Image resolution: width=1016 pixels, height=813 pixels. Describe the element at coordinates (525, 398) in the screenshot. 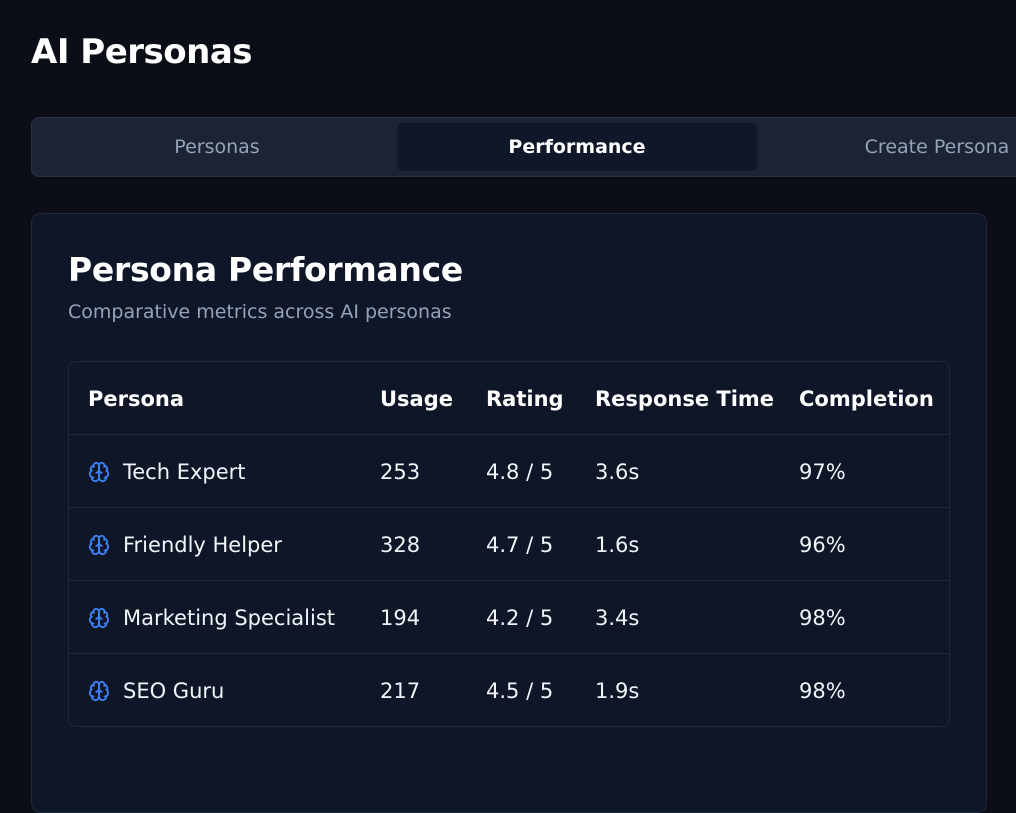

I see `column-header-rating: Rating` at that location.